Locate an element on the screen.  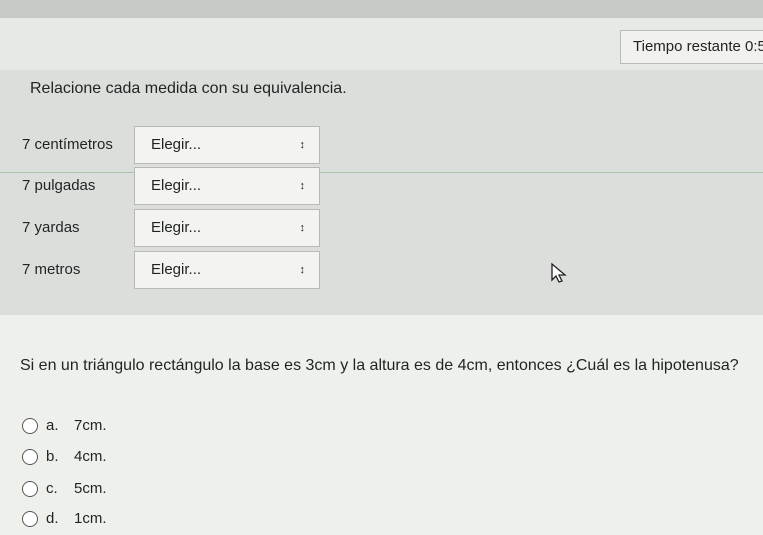
match-label: 7 centímetros is located at coordinates (67, 144).